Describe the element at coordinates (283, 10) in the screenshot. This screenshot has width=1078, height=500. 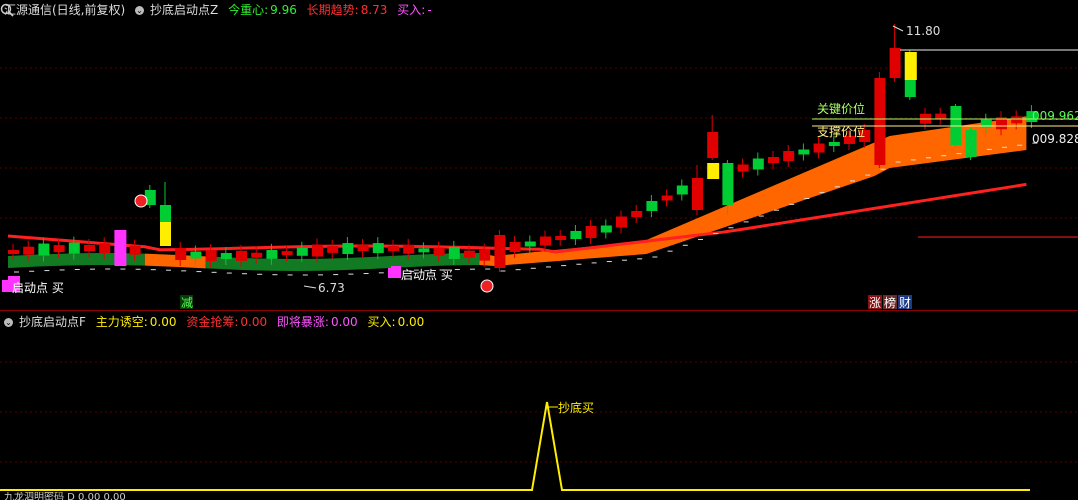
I see `pivot-value: 9.96` at that location.